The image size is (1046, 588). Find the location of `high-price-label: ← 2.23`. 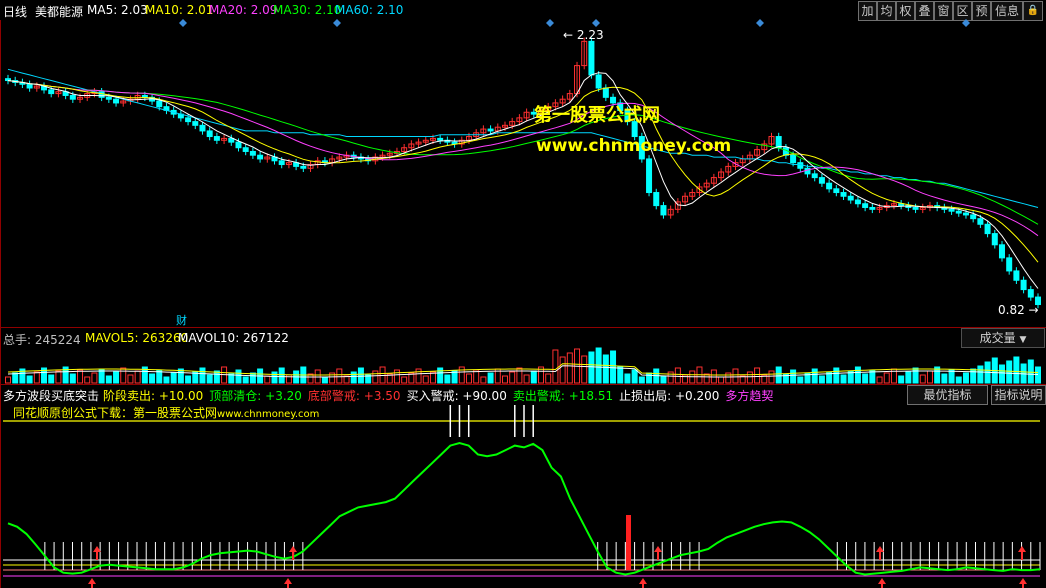

high-price-label: ← 2.23 is located at coordinates (583, 35).